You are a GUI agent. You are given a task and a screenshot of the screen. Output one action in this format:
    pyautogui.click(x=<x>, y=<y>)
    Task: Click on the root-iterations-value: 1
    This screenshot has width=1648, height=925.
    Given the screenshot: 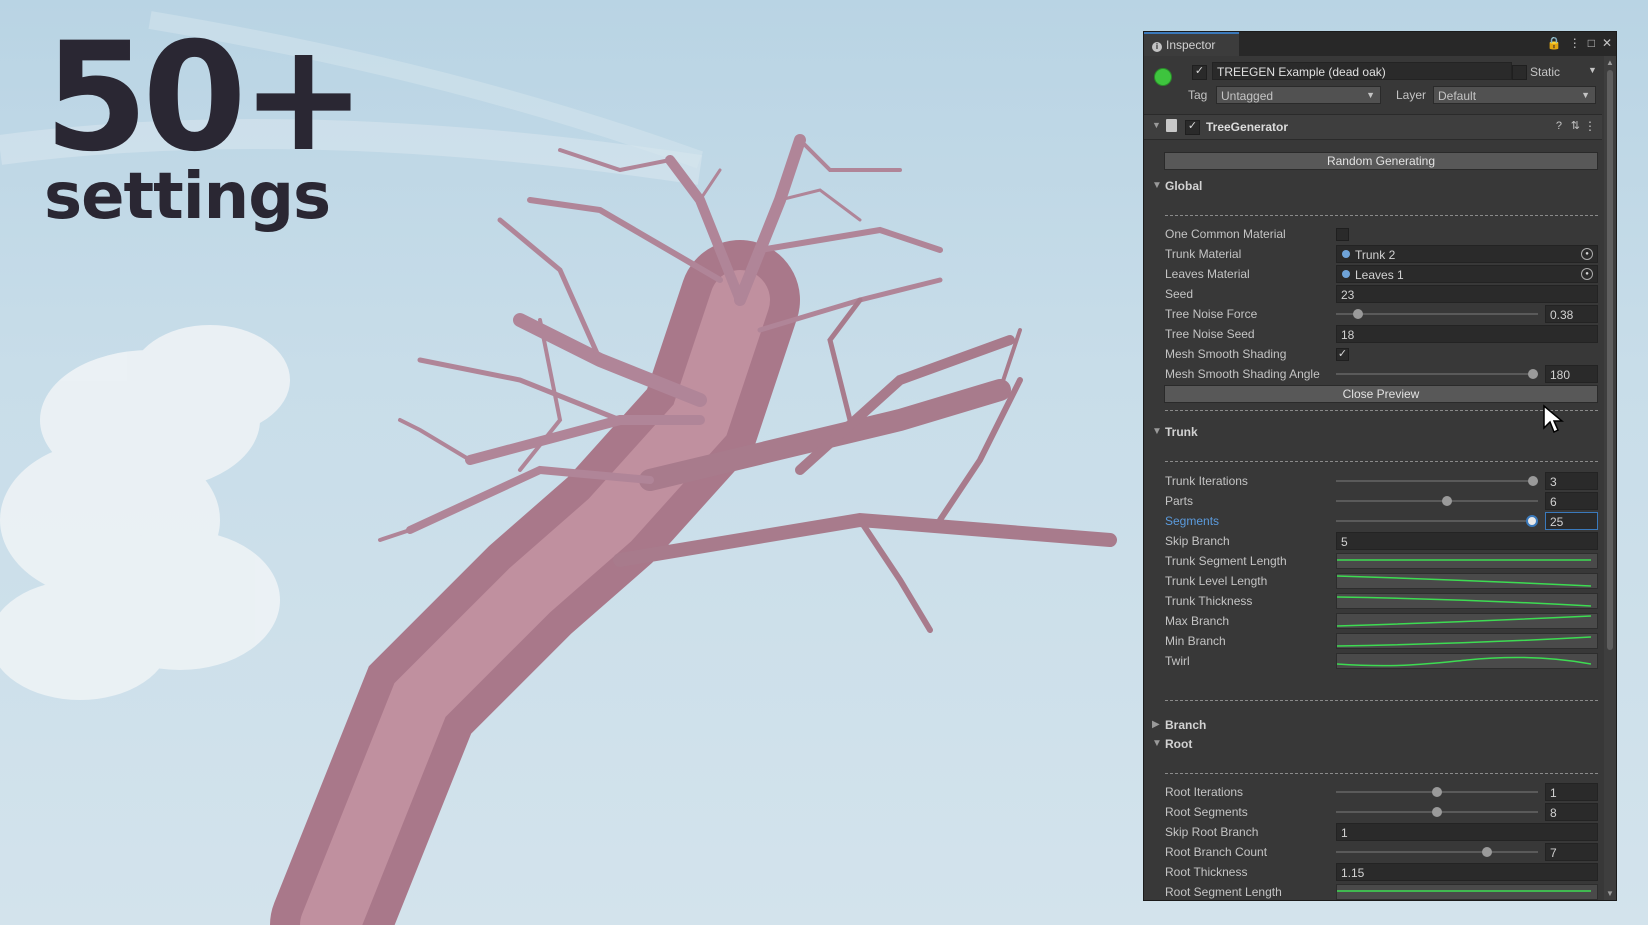 What is the action you would take?
    pyautogui.click(x=1571, y=792)
    